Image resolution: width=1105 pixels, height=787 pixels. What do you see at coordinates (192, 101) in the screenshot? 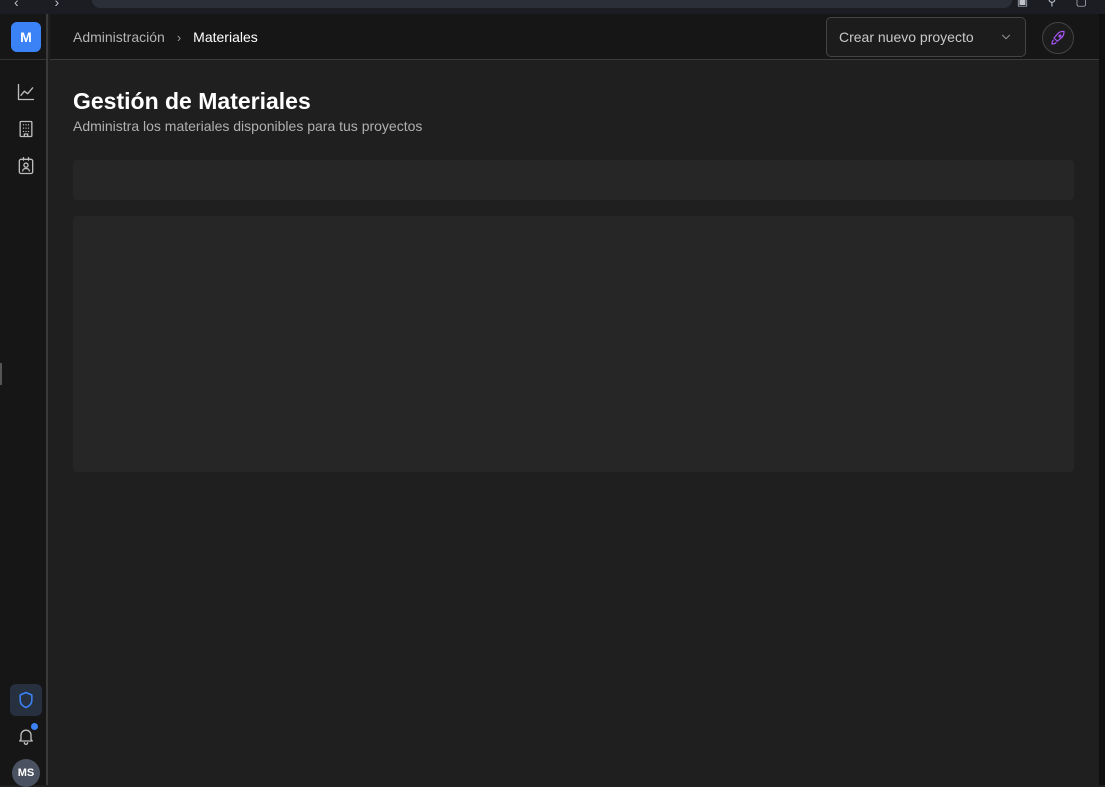
I see `page-title: Gestión de Materiales` at bounding box center [192, 101].